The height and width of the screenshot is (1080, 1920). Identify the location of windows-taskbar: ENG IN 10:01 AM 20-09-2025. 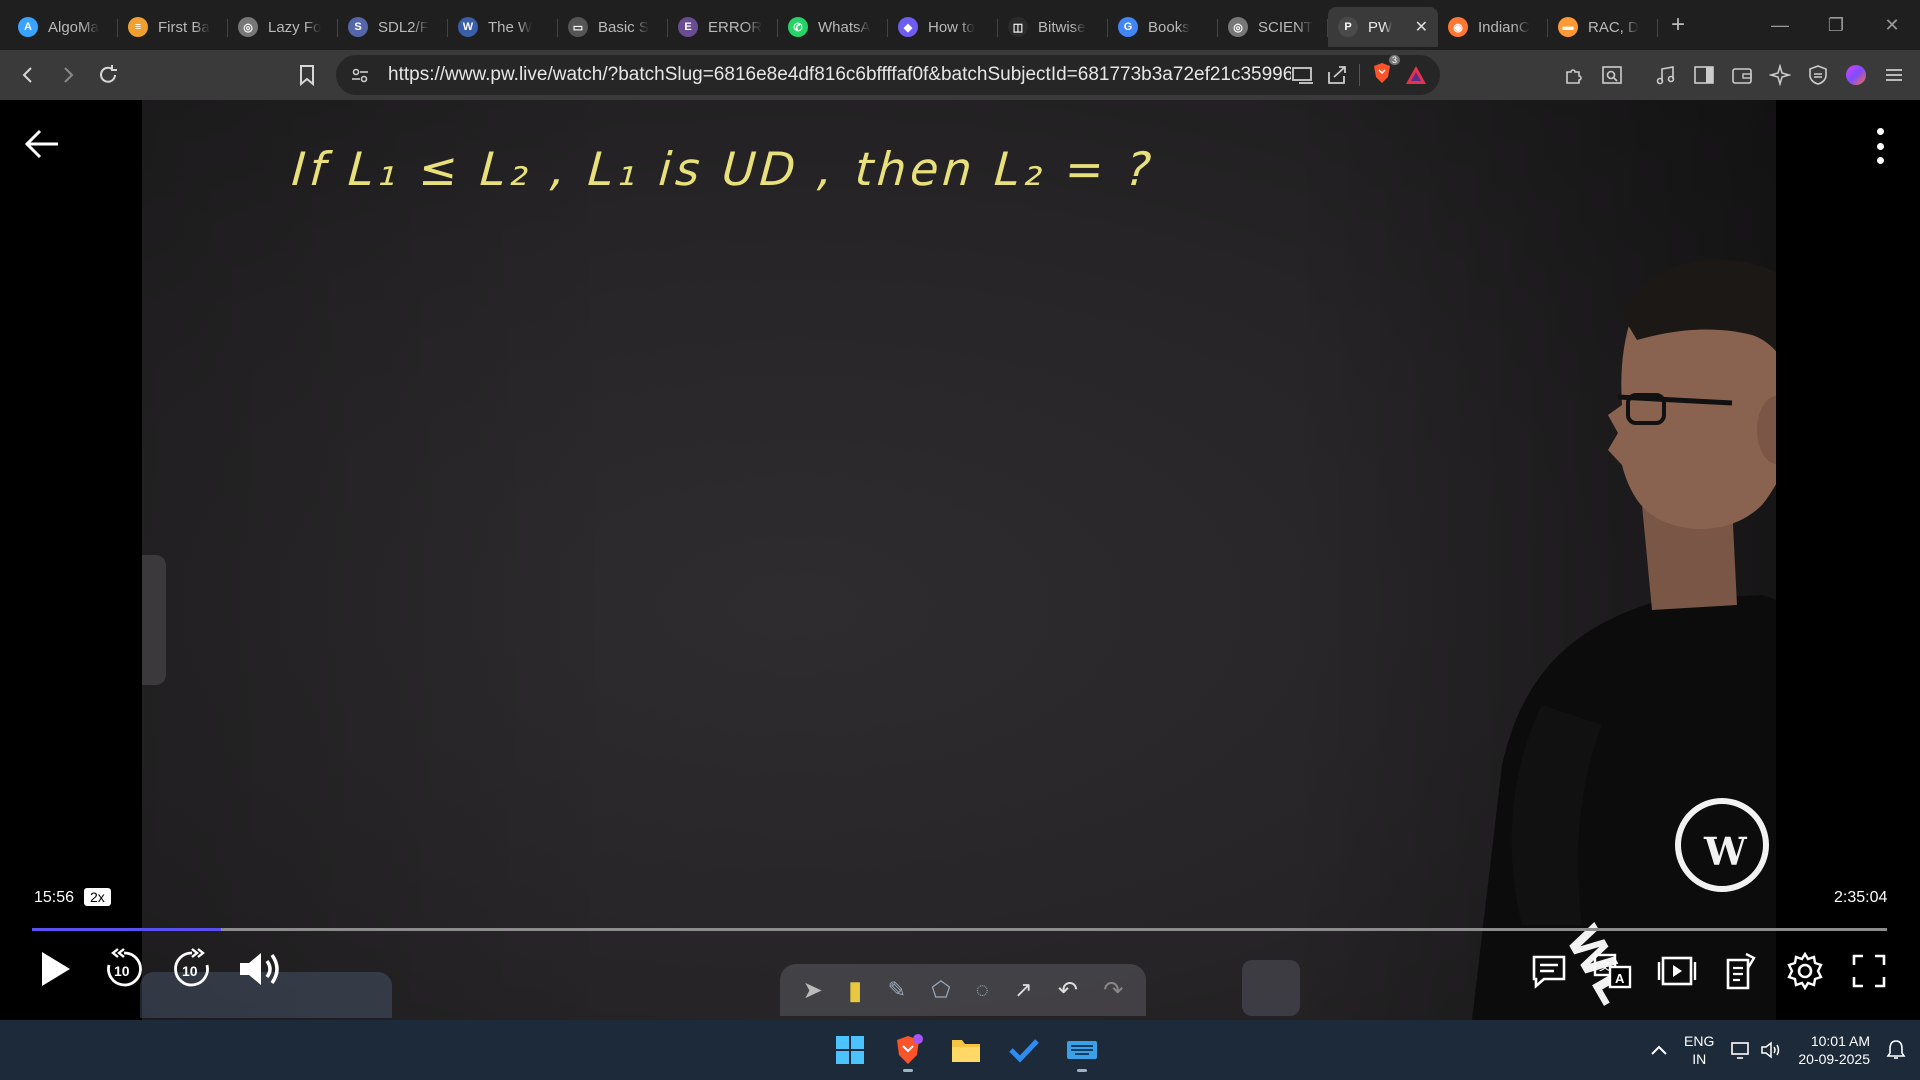
(960, 1050).